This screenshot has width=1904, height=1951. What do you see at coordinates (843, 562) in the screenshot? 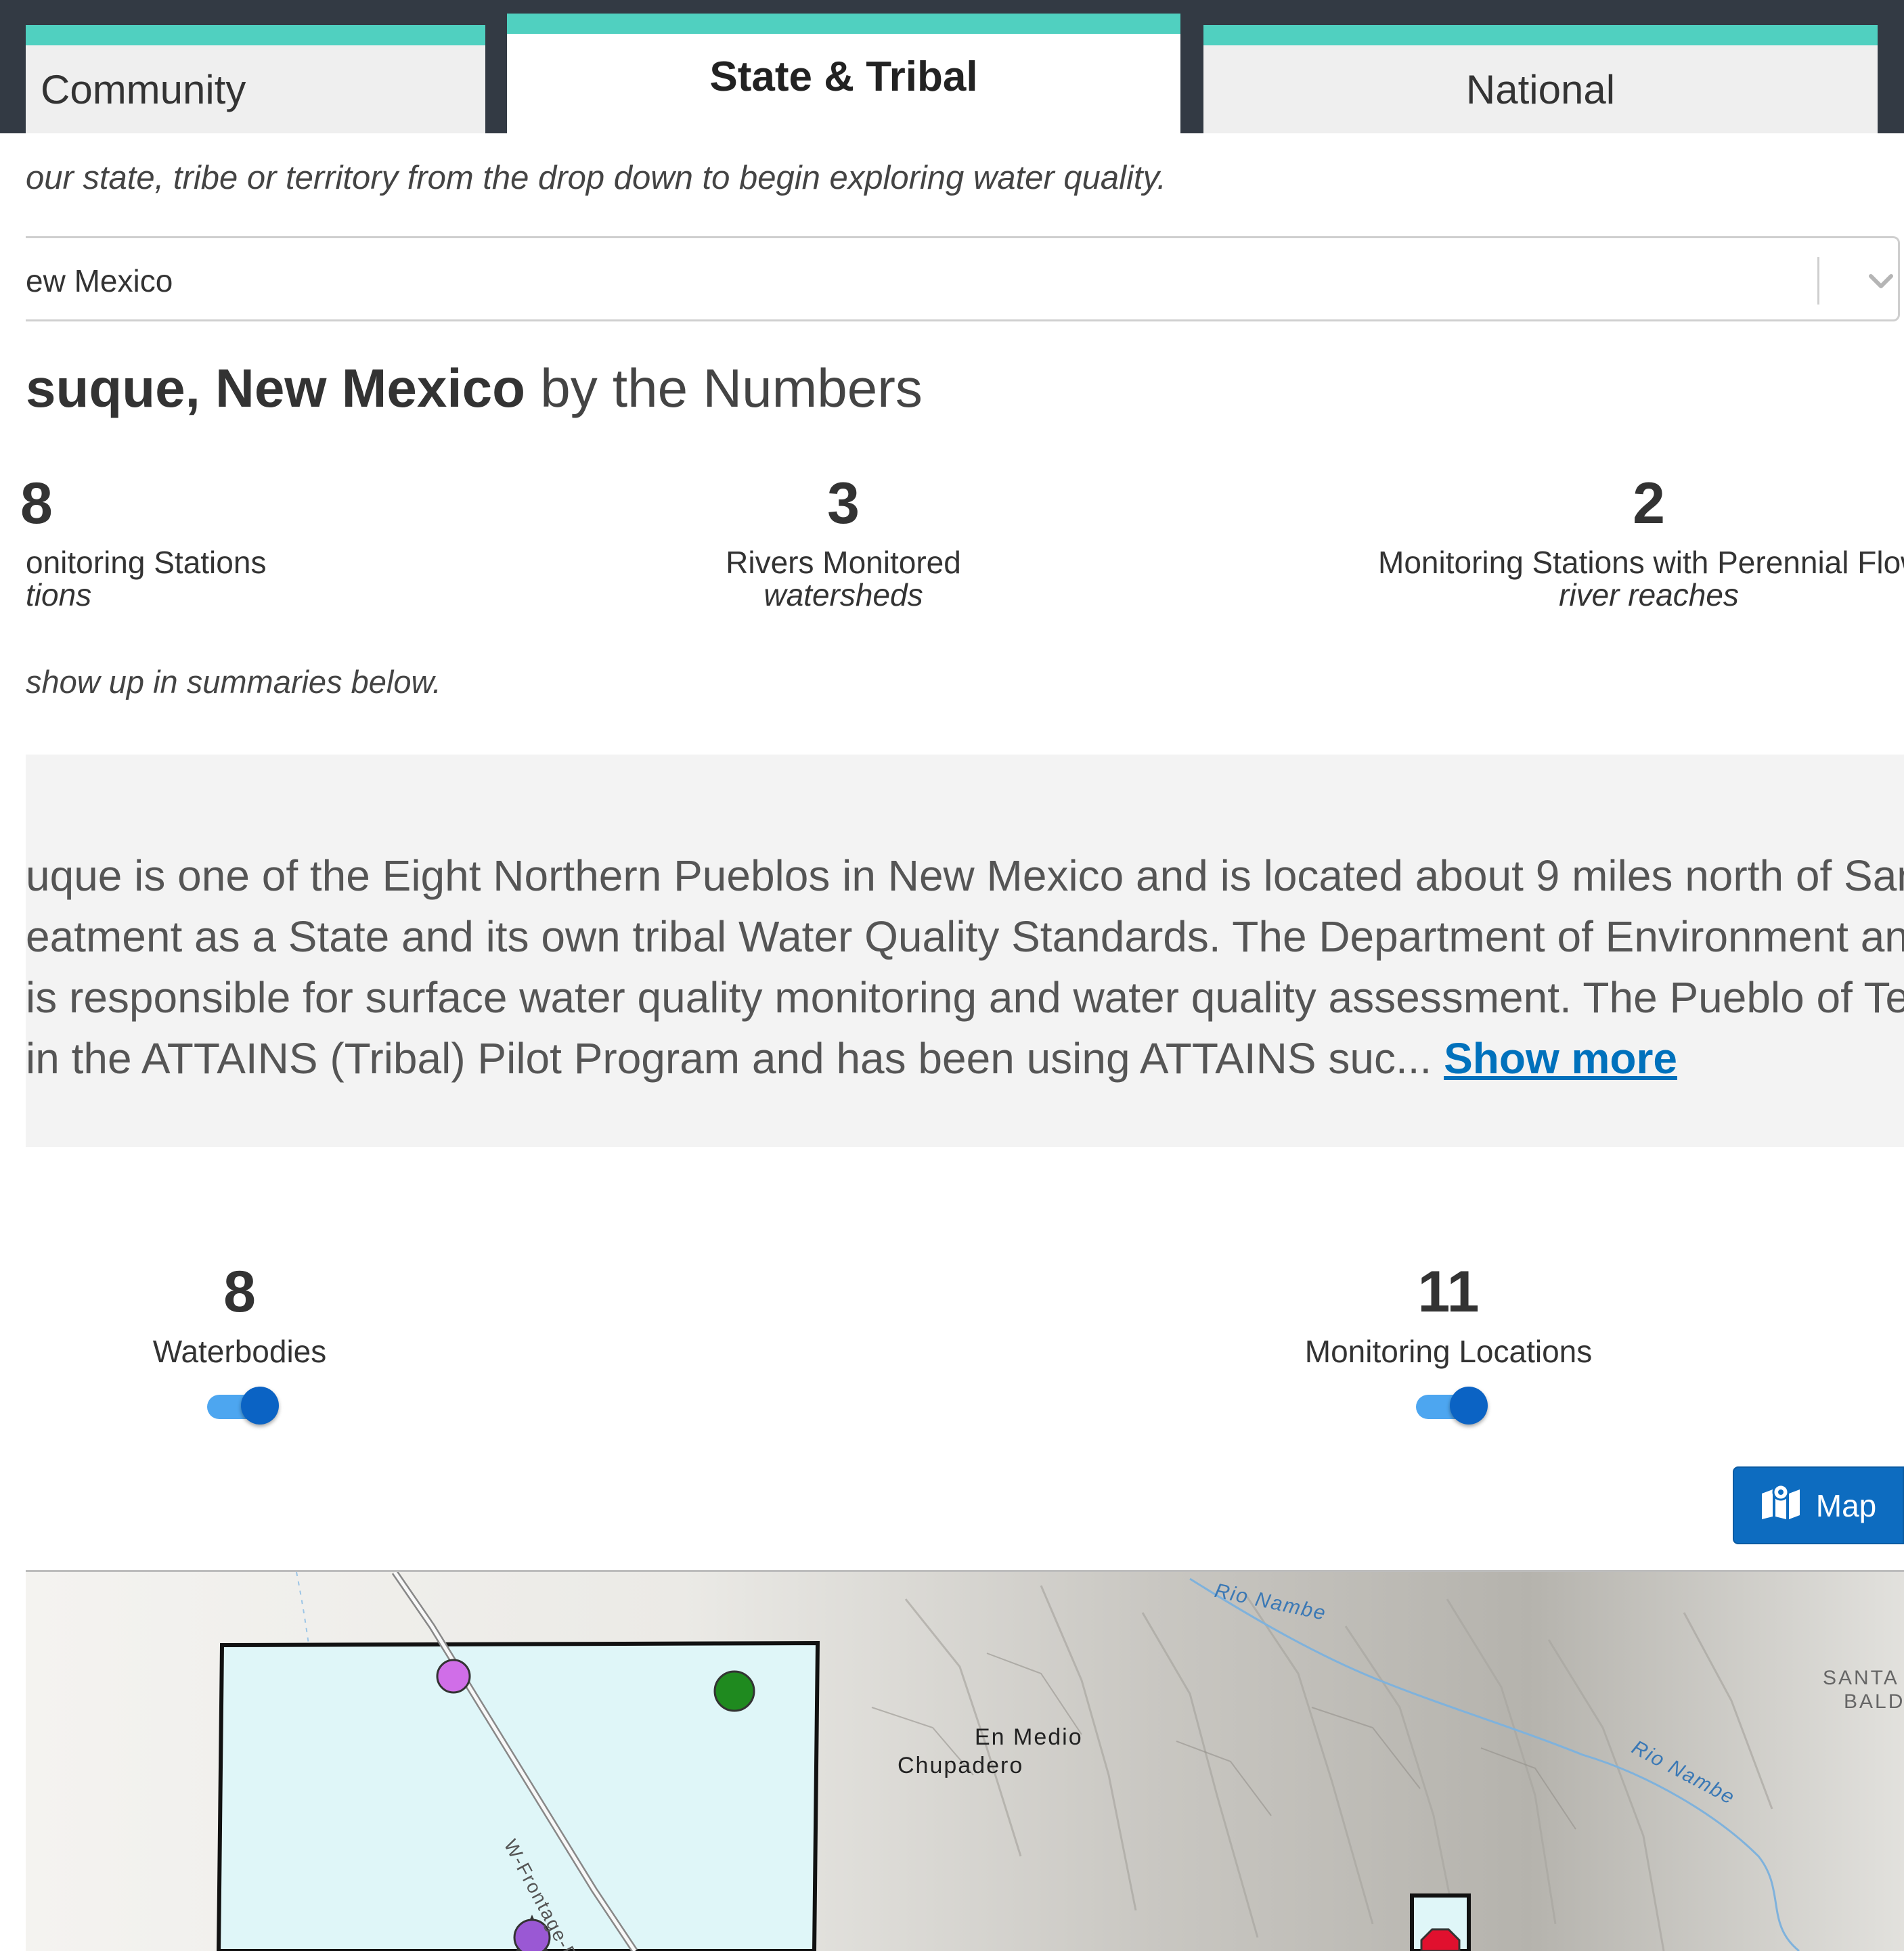
I see `stat-label: Rivers Monitored` at bounding box center [843, 562].